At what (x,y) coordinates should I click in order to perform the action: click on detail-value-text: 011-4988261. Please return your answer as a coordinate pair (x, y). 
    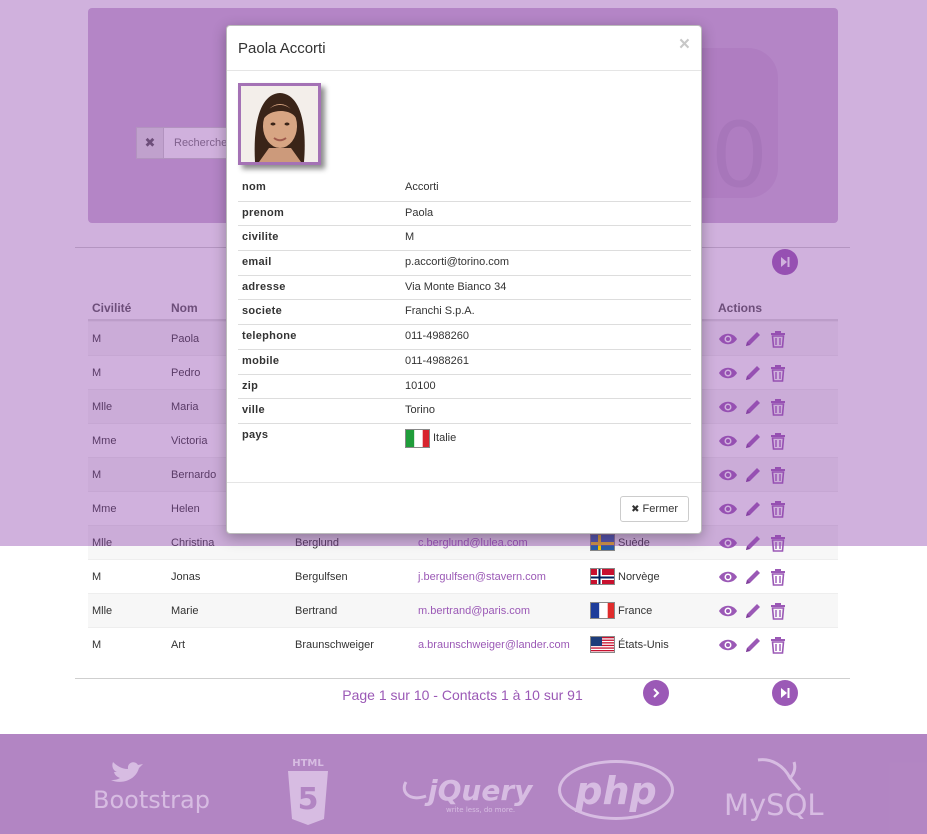
    Looking at the image, I should click on (437, 360).